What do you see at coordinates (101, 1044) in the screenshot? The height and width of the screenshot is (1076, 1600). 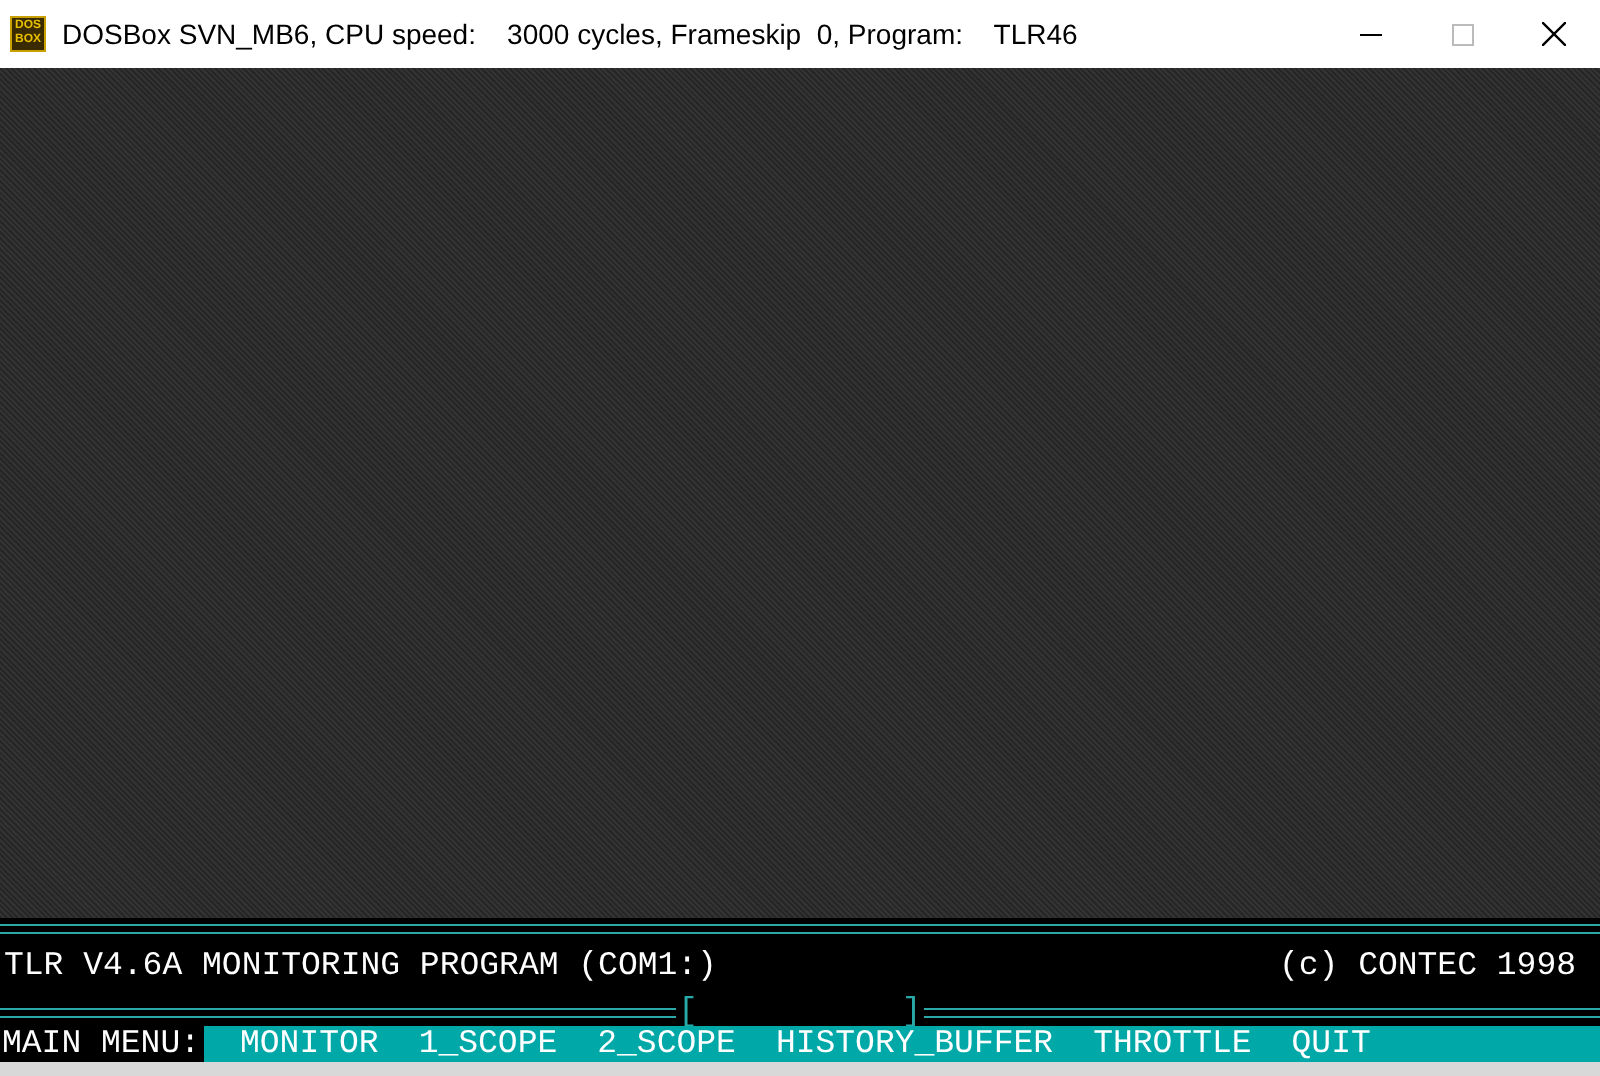 I see `menu-label: MAIN MENU:` at bounding box center [101, 1044].